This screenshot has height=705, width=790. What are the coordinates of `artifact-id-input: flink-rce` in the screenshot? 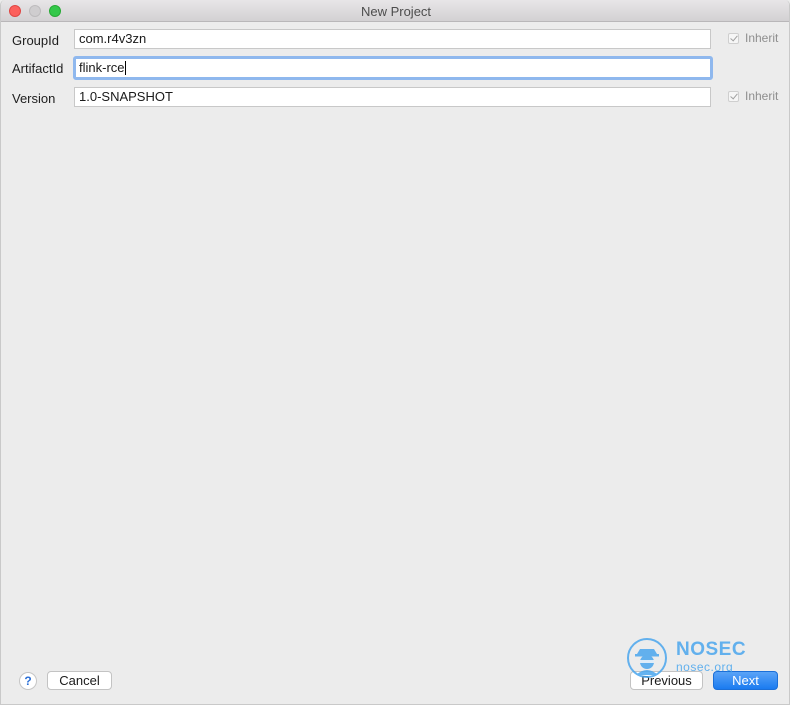 It's located at (393, 68).